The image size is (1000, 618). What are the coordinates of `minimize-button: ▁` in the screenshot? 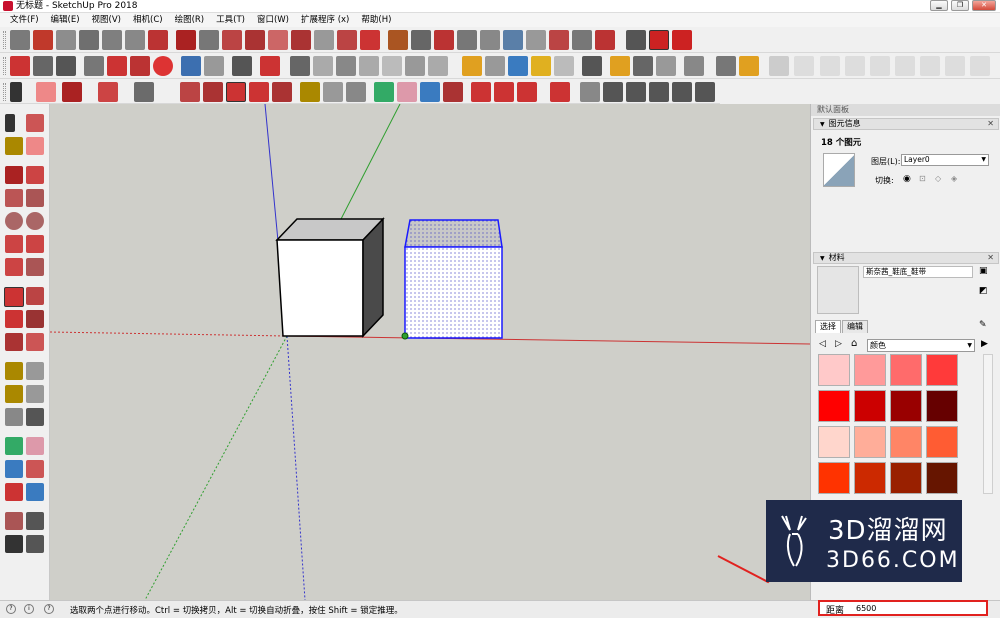 It's located at (939, 5).